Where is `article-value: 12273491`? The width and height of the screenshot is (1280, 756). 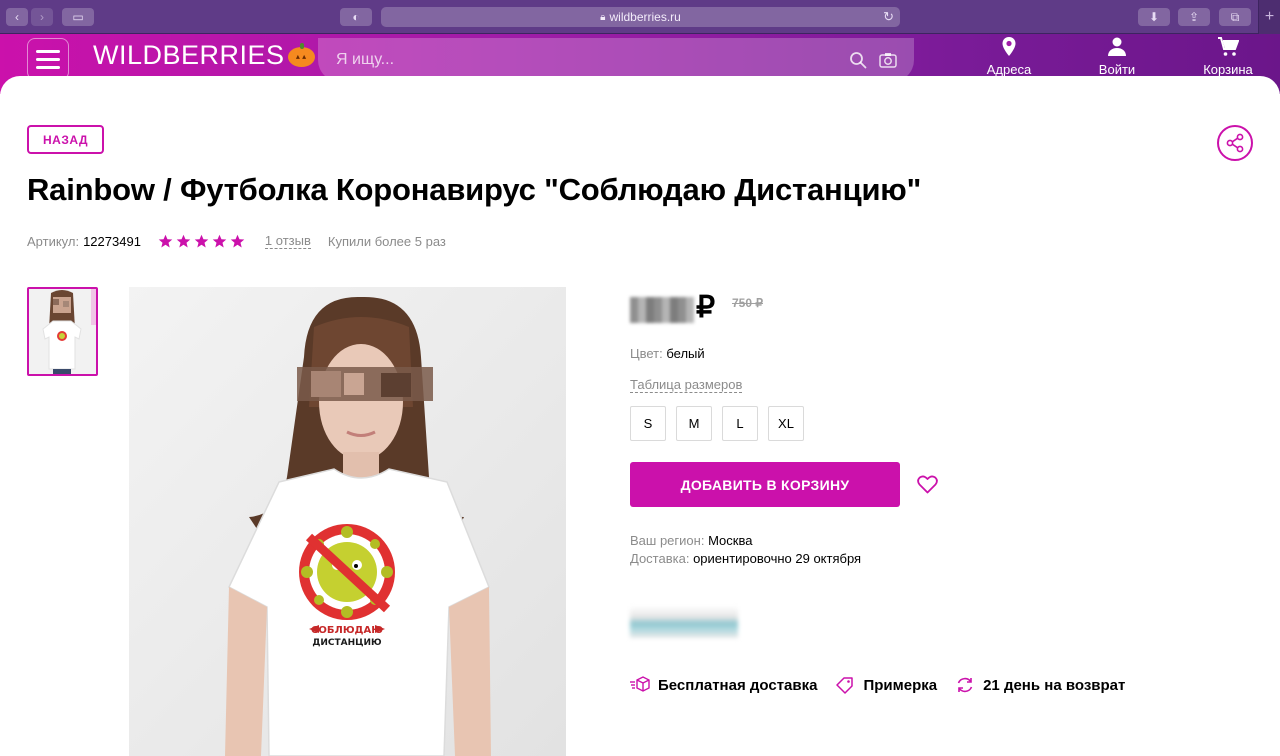
article-value: 12273491 is located at coordinates (112, 241).